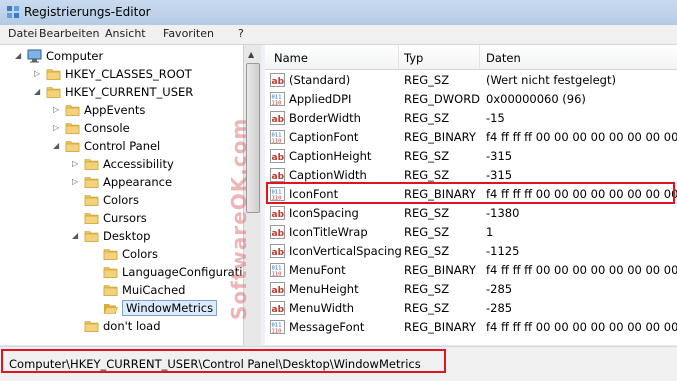  Describe the element at coordinates (536, 99) in the screenshot. I see `value-data: 0x00000060 (96)` at that location.